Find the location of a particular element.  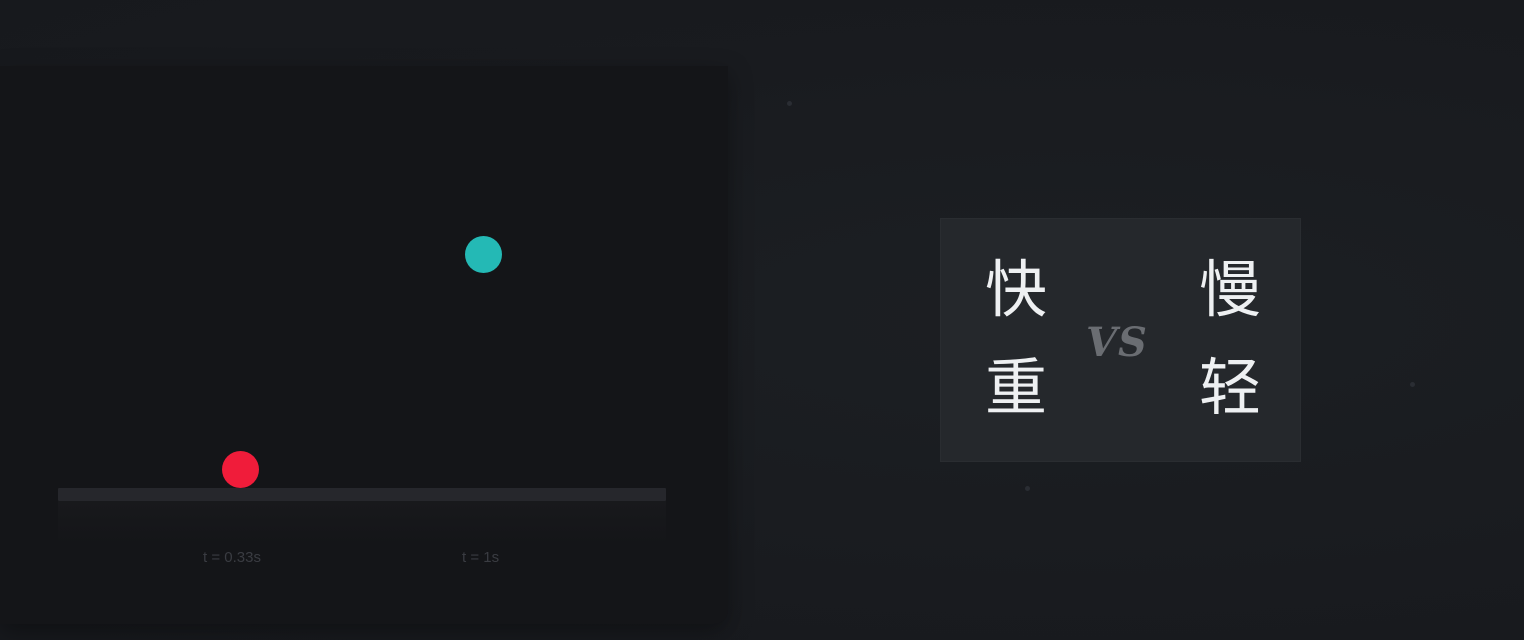

teal-ball is located at coordinates (483, 254).